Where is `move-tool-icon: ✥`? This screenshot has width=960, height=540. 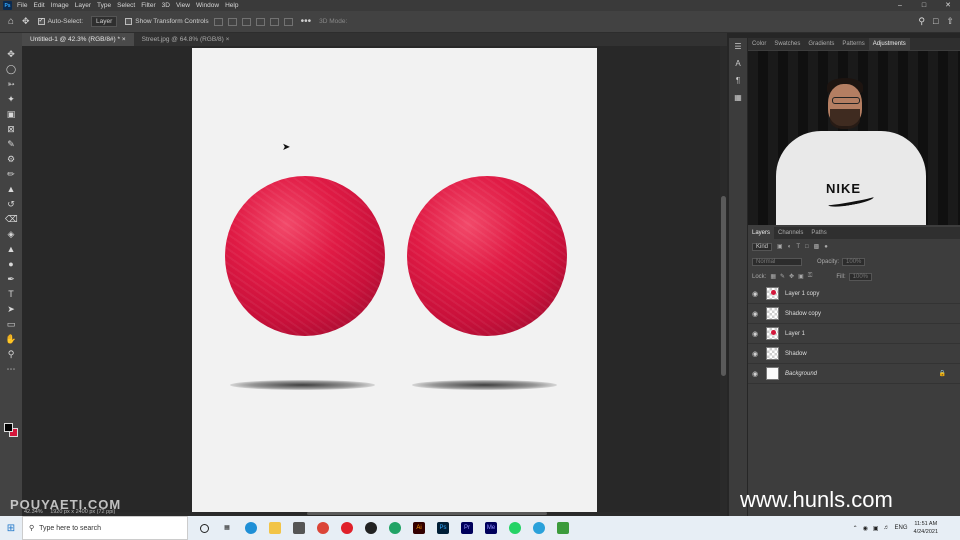 move-tool-icon: ✥ is located at coordinates (26, 21).